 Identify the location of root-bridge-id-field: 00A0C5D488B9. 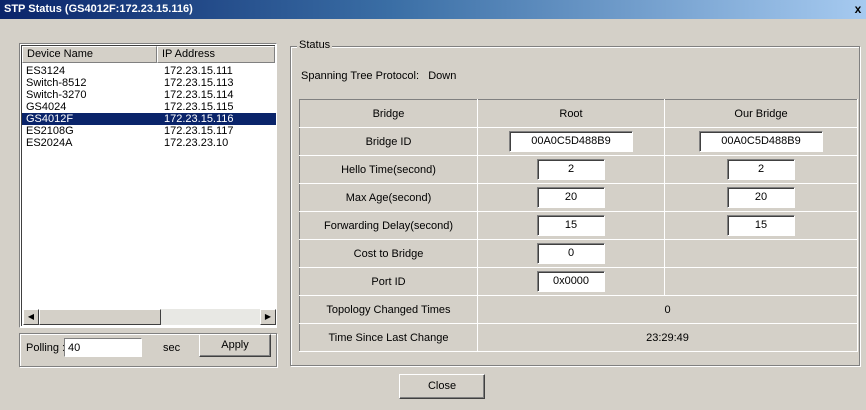
(571, 141).